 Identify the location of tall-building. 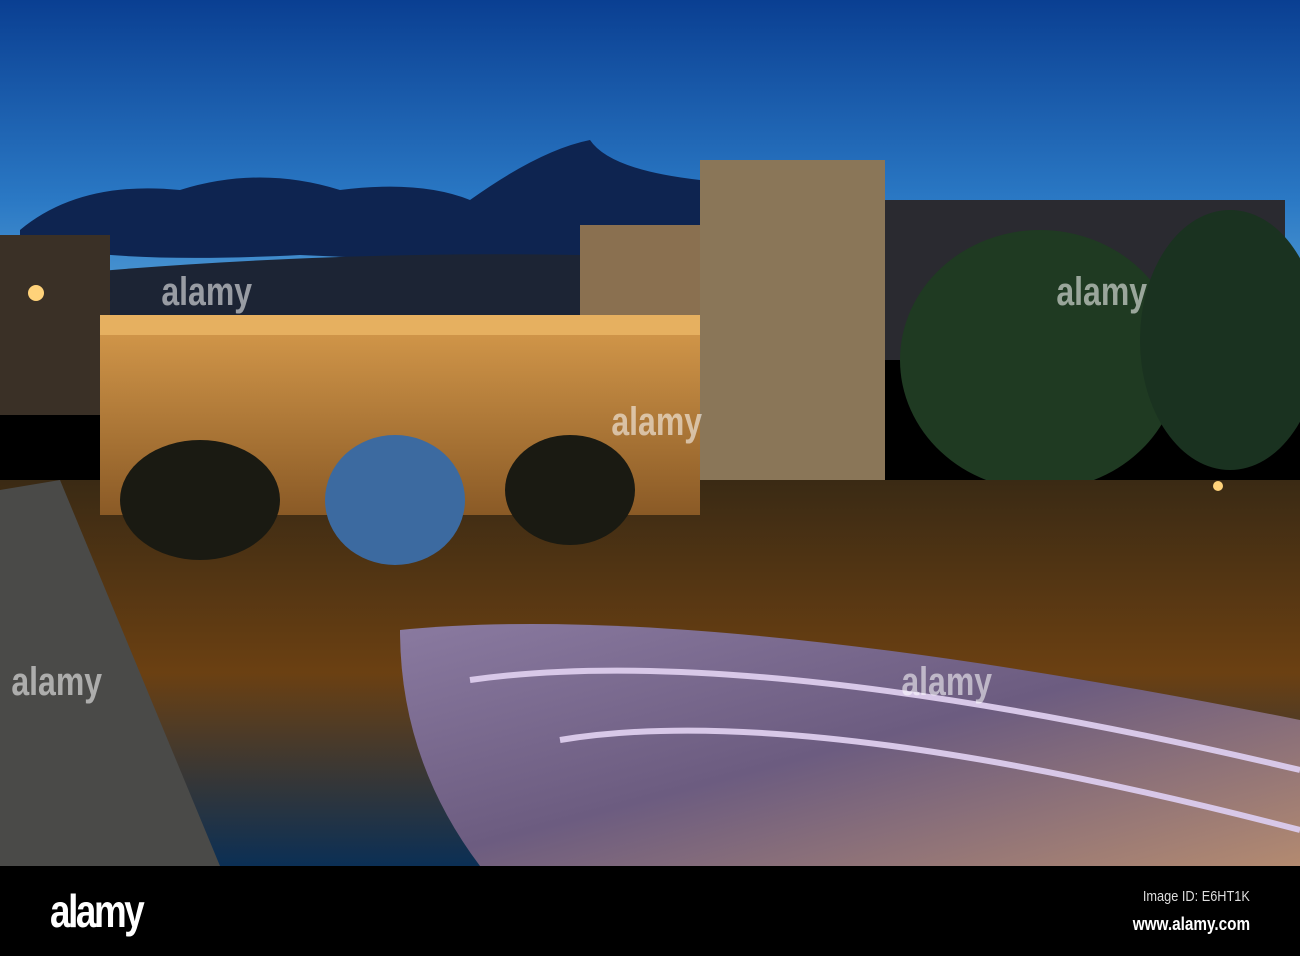
(792, 320).